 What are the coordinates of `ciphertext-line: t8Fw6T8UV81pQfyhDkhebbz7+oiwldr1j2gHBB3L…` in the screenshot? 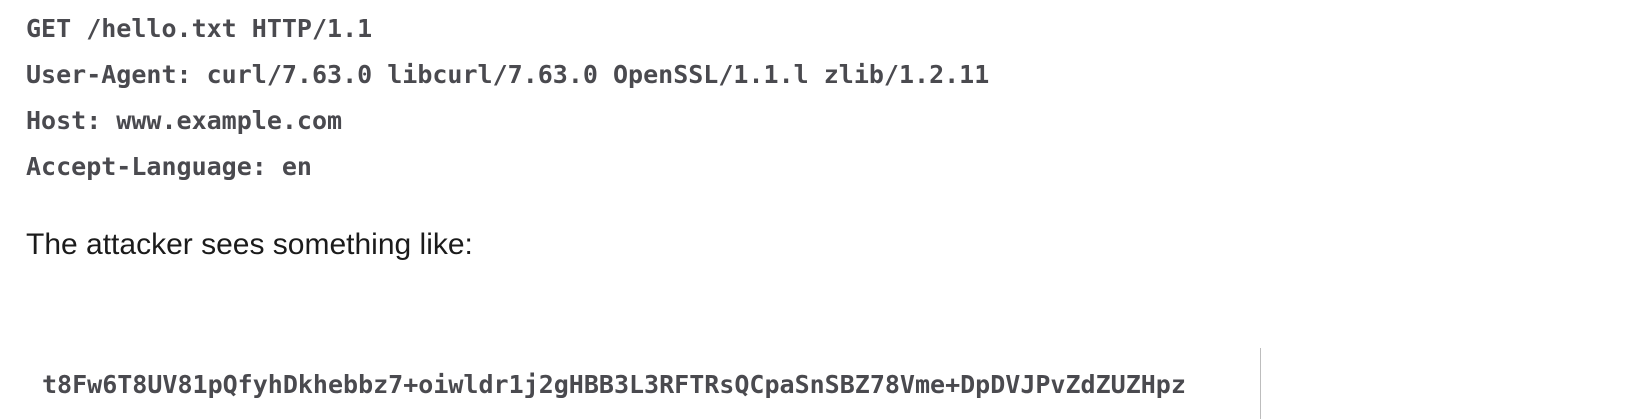 It's located at (614, 384).